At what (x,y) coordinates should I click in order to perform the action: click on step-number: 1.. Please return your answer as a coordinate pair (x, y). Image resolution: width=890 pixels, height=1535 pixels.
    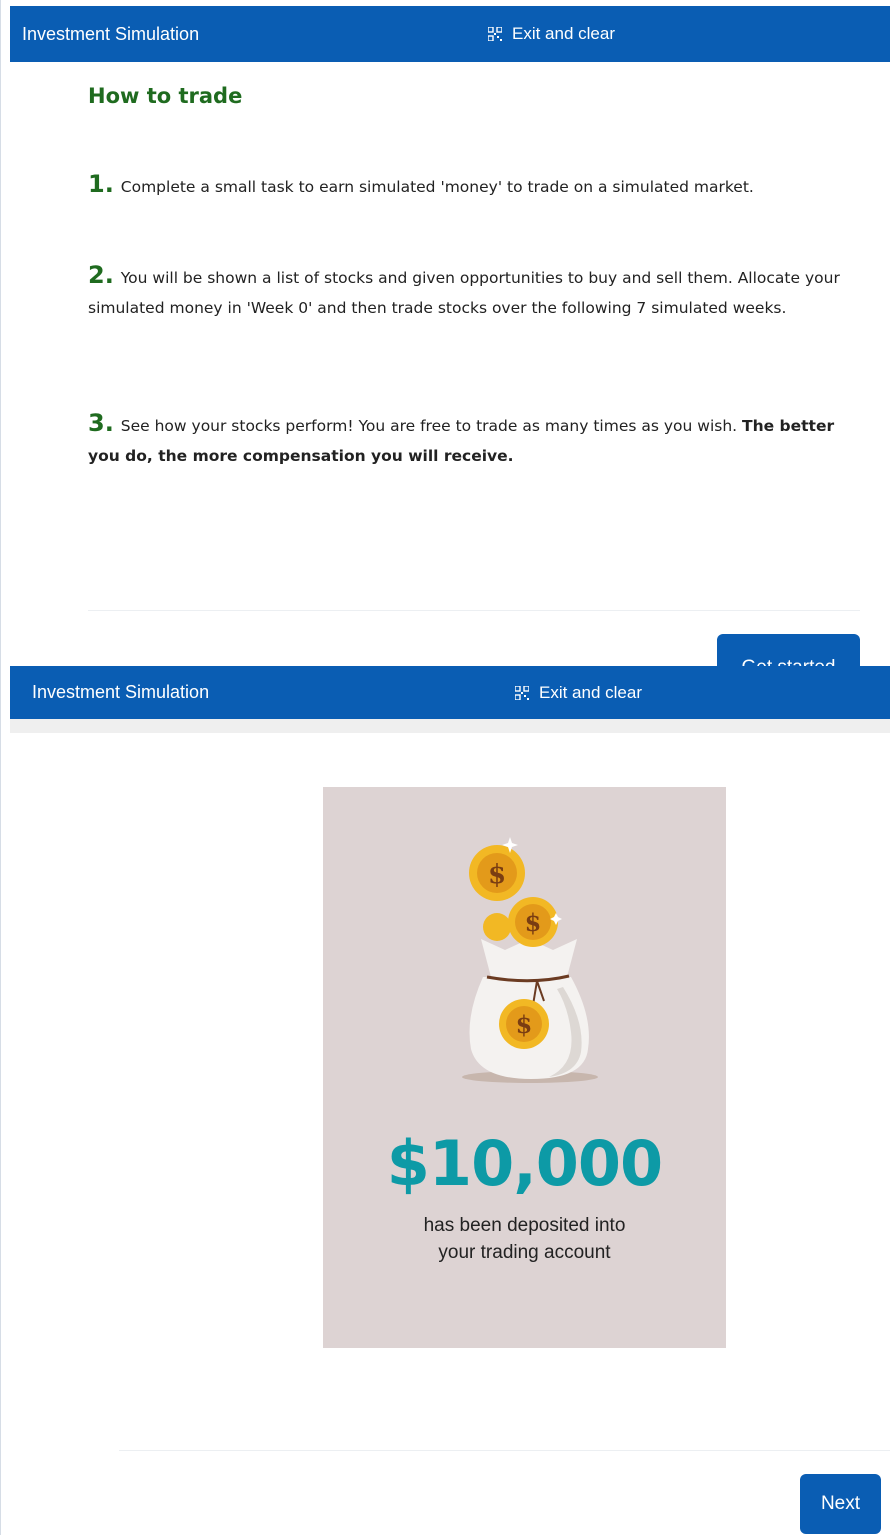
    Looking at the image, I should click on (101, 184).